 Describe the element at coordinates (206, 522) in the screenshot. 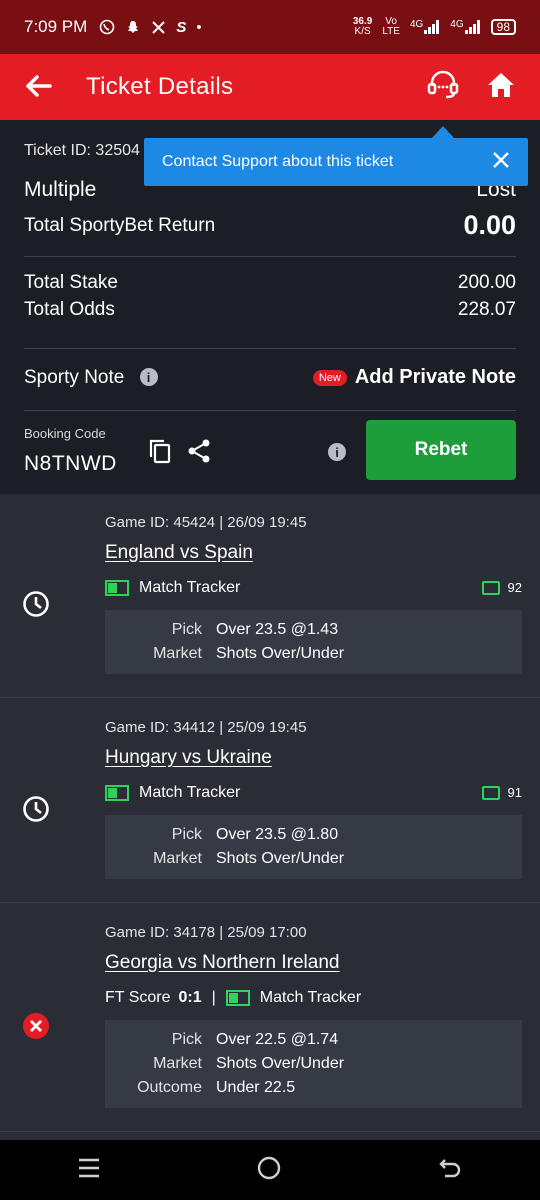

I see `game-id: Game ID: 45424 | 26/09 19:45` at that location.